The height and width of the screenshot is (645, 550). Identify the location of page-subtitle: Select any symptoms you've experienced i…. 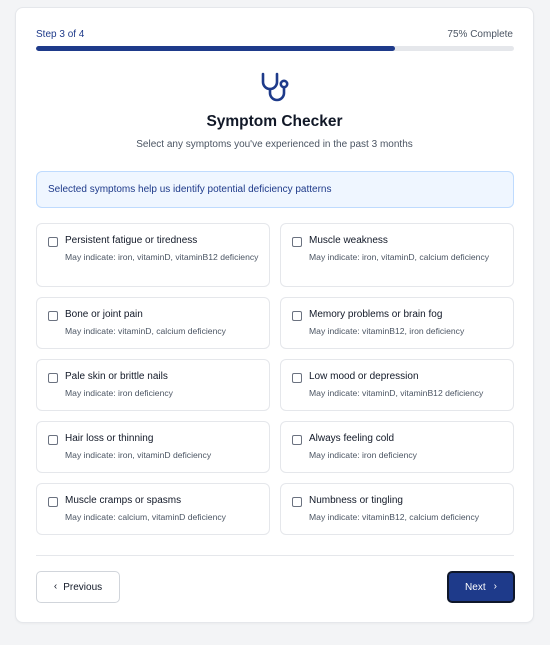
(274, 144).